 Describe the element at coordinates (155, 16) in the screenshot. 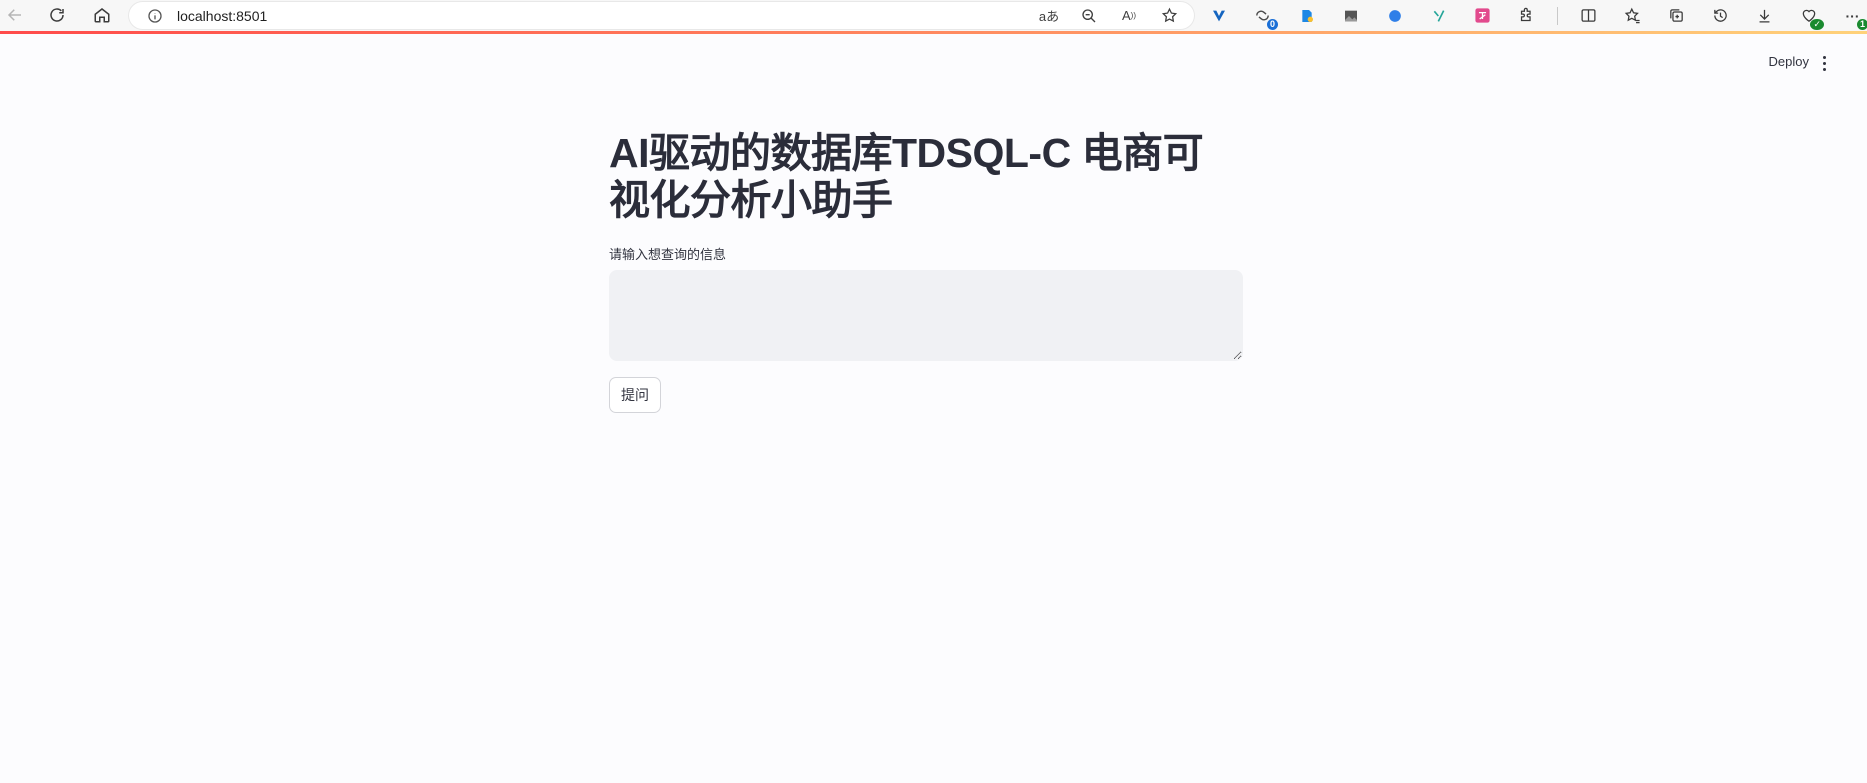

I see `info-icon` at that location.